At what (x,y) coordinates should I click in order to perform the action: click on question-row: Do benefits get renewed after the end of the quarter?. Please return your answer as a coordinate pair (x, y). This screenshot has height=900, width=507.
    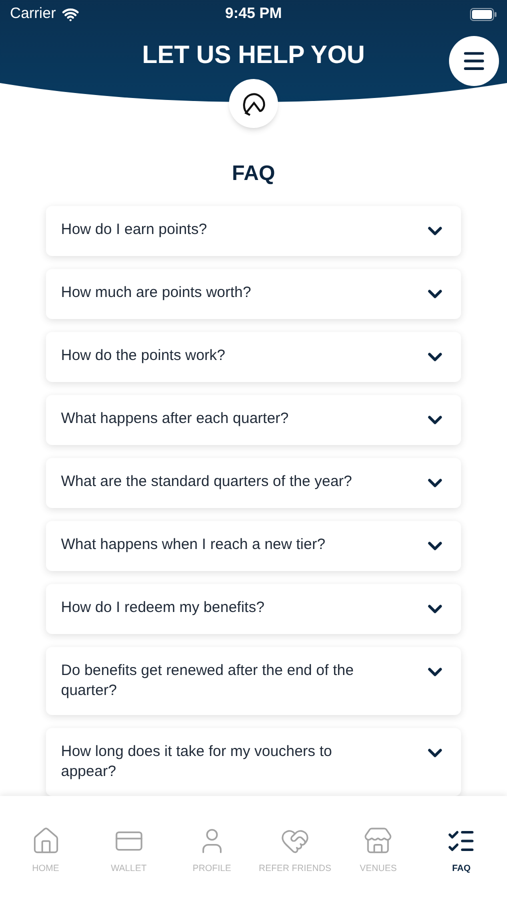
    Looking at the image, I should click on (253, 680).